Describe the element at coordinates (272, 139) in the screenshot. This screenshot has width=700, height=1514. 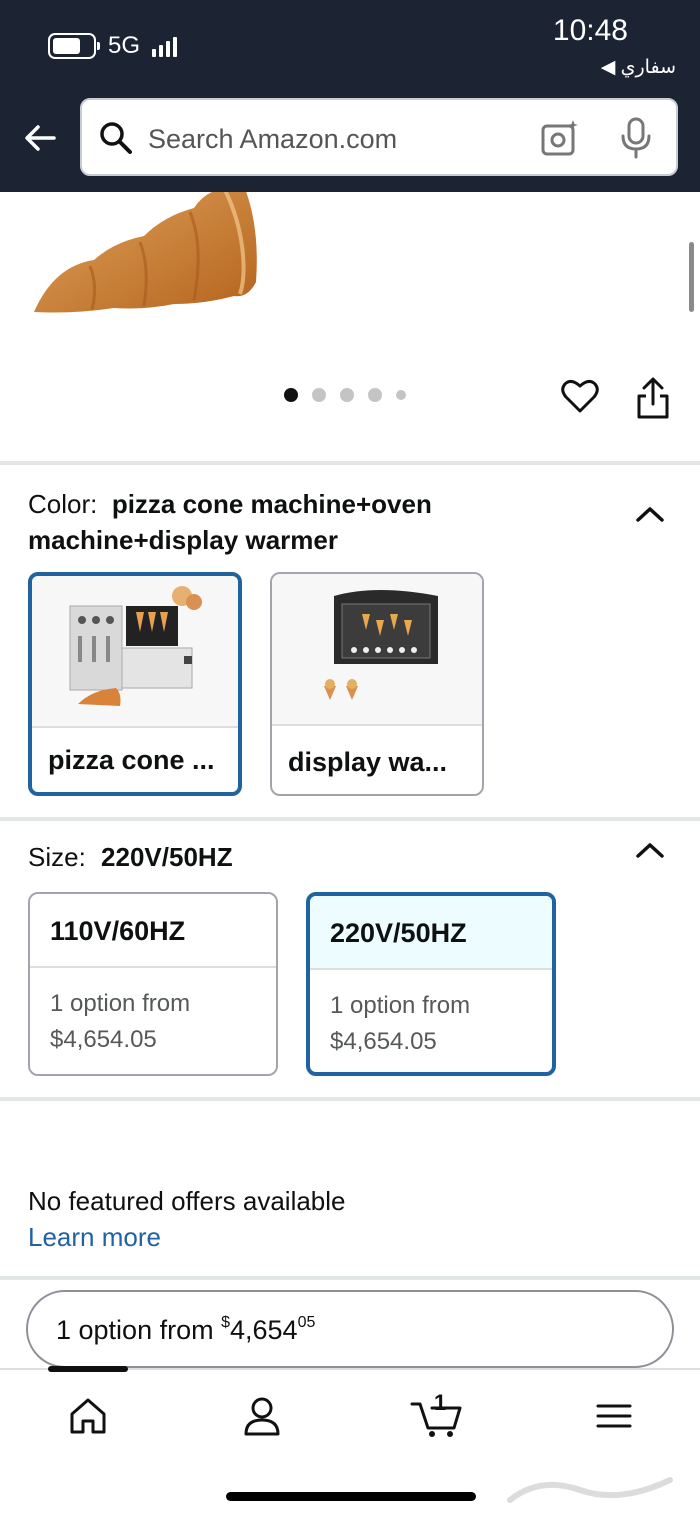
I see `search-input: Search Amazon.com` at that location.